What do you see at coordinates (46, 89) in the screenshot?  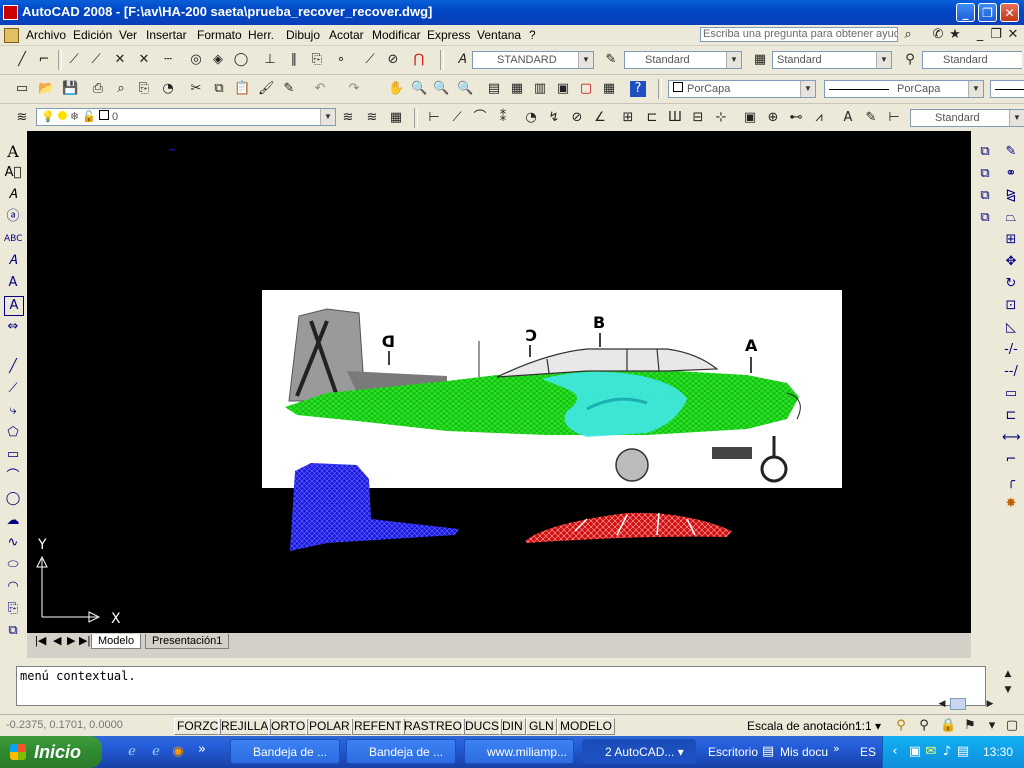 I see `open-icon: 📂` at bounding box center [46, 89].